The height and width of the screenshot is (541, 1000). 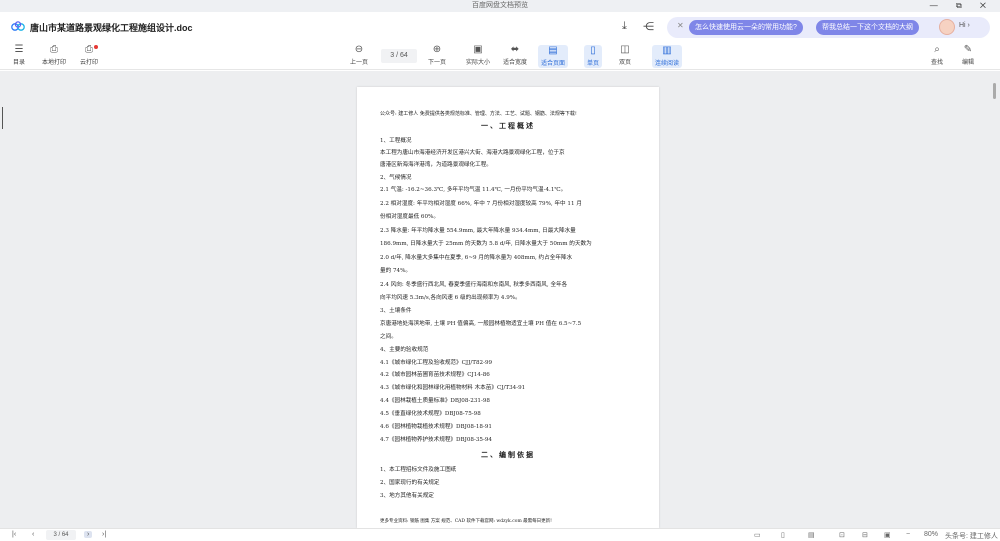 I want to click on ai-avatar, so click(x=947, y=27).